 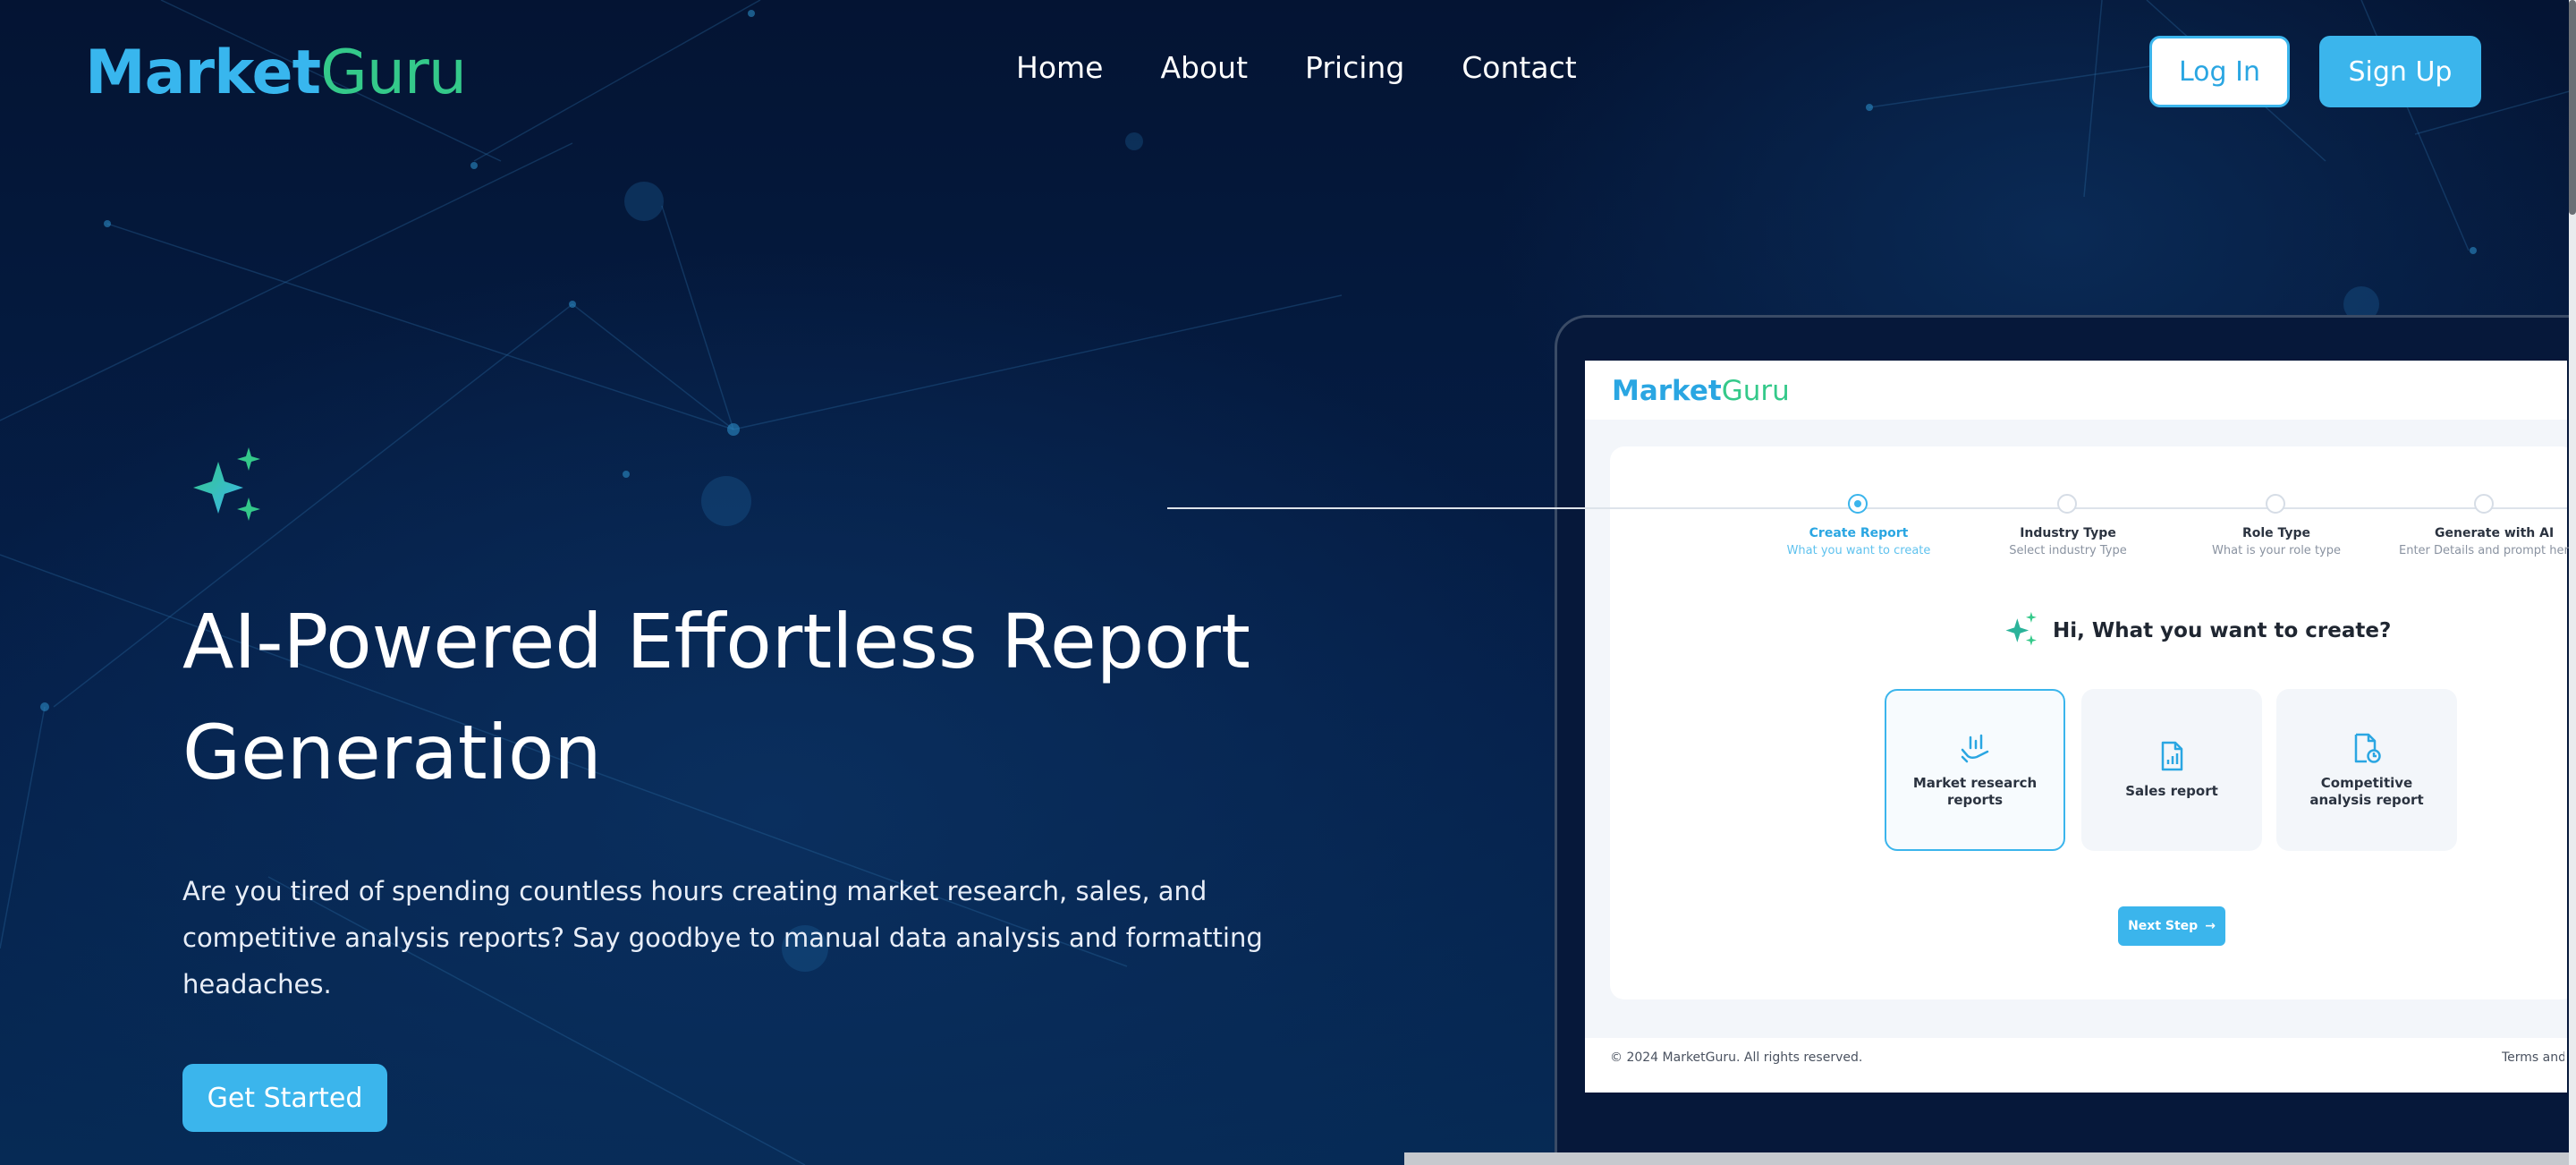 I want to click on step-title: Role Type, so click(x=2276, y=533).